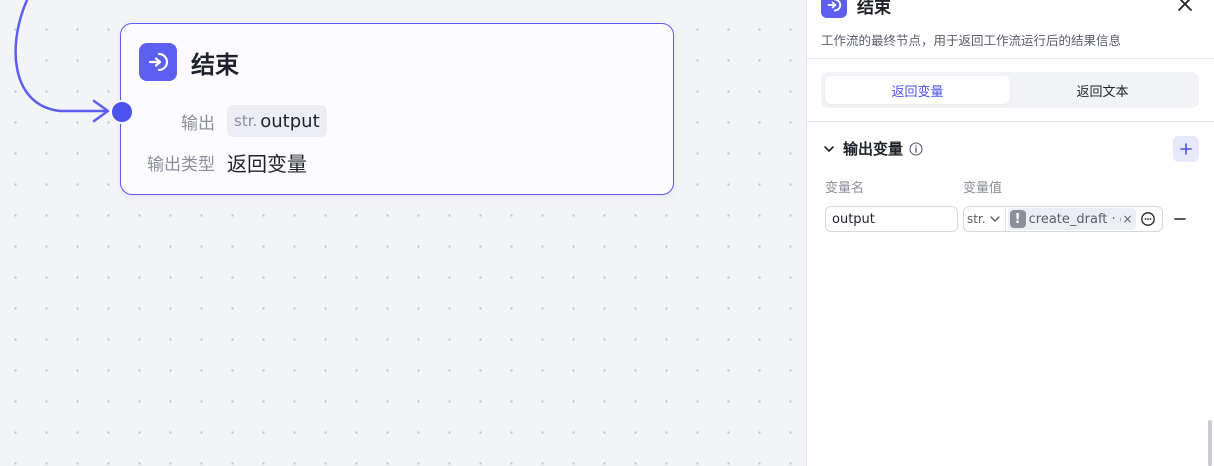 This screenshot has height=466, width=1214. I want to click on node-title: 结束, so click(215, 64).